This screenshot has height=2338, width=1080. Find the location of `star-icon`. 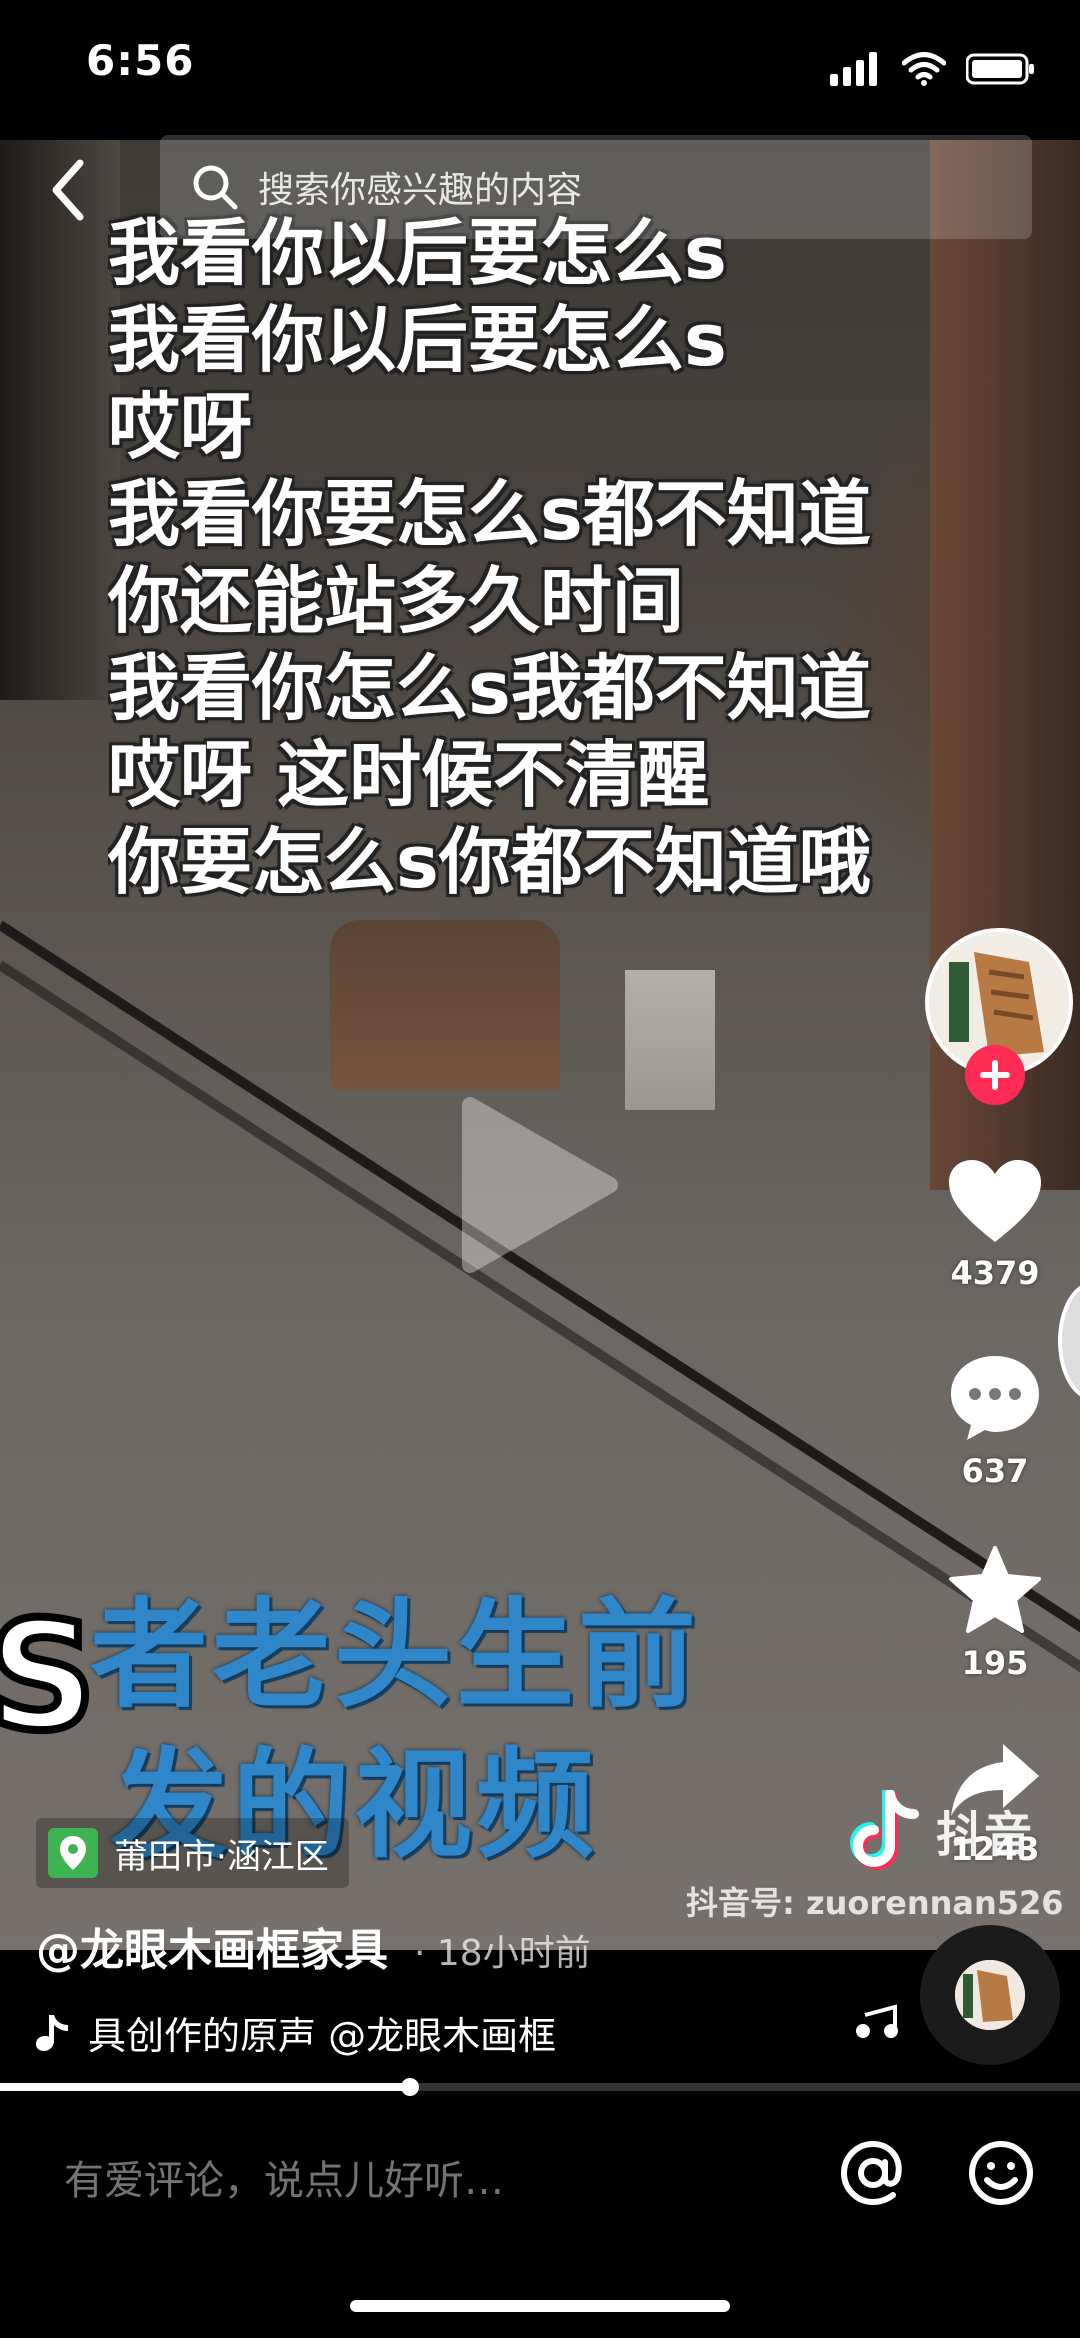

star-icon is located at coordinates (995, 1589).